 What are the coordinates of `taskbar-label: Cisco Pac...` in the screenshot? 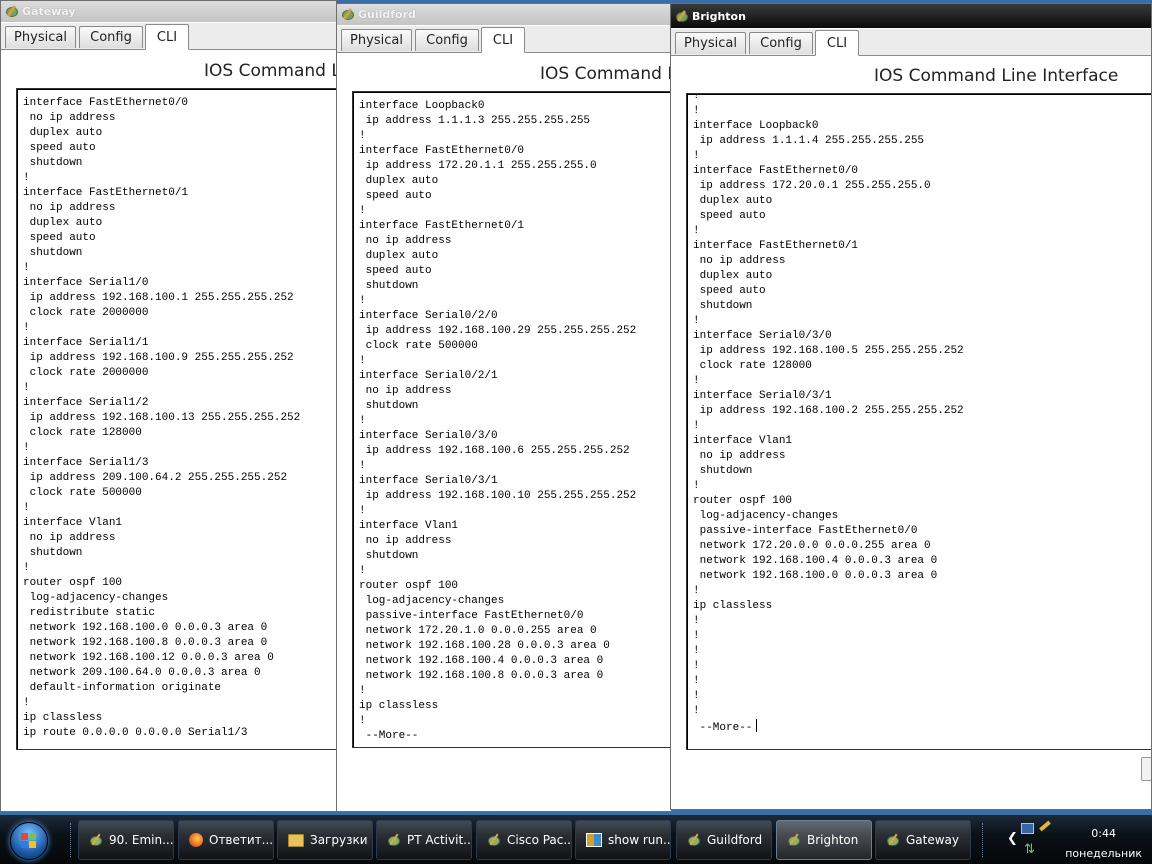 It's located at (539, 840).